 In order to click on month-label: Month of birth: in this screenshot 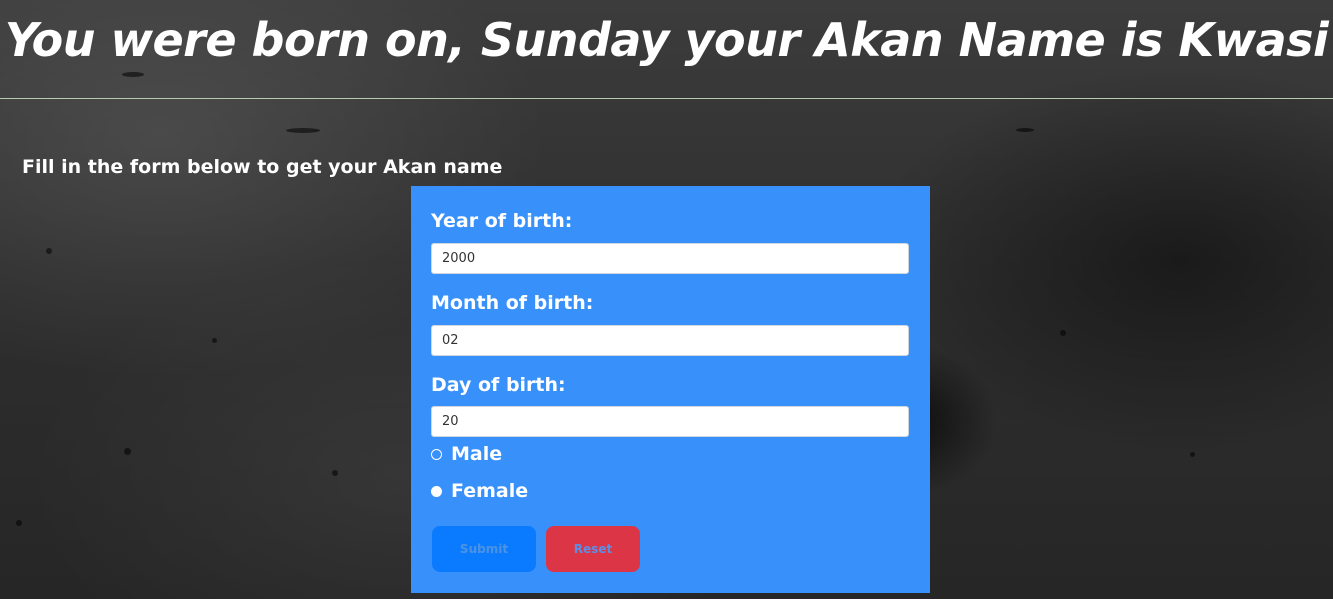, I will do `click(512, 303)`.